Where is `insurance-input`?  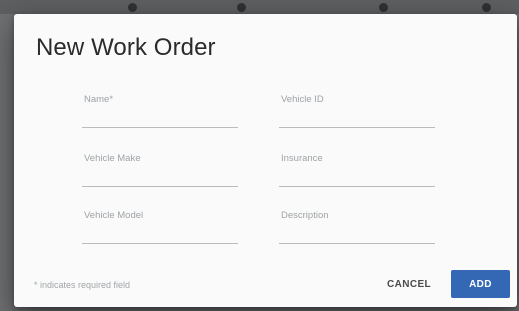 insurance-input is located at coordinates (357, 178).